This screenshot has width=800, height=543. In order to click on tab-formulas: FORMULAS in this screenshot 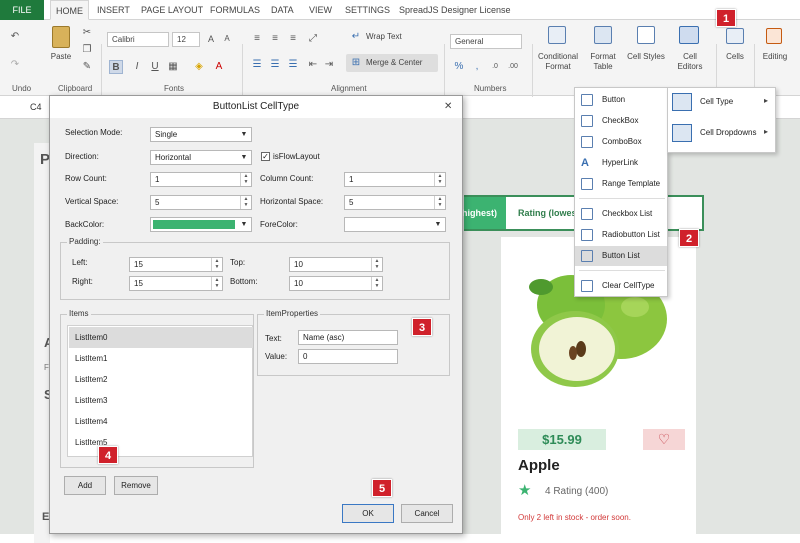, I will do `click(235, 10)`.